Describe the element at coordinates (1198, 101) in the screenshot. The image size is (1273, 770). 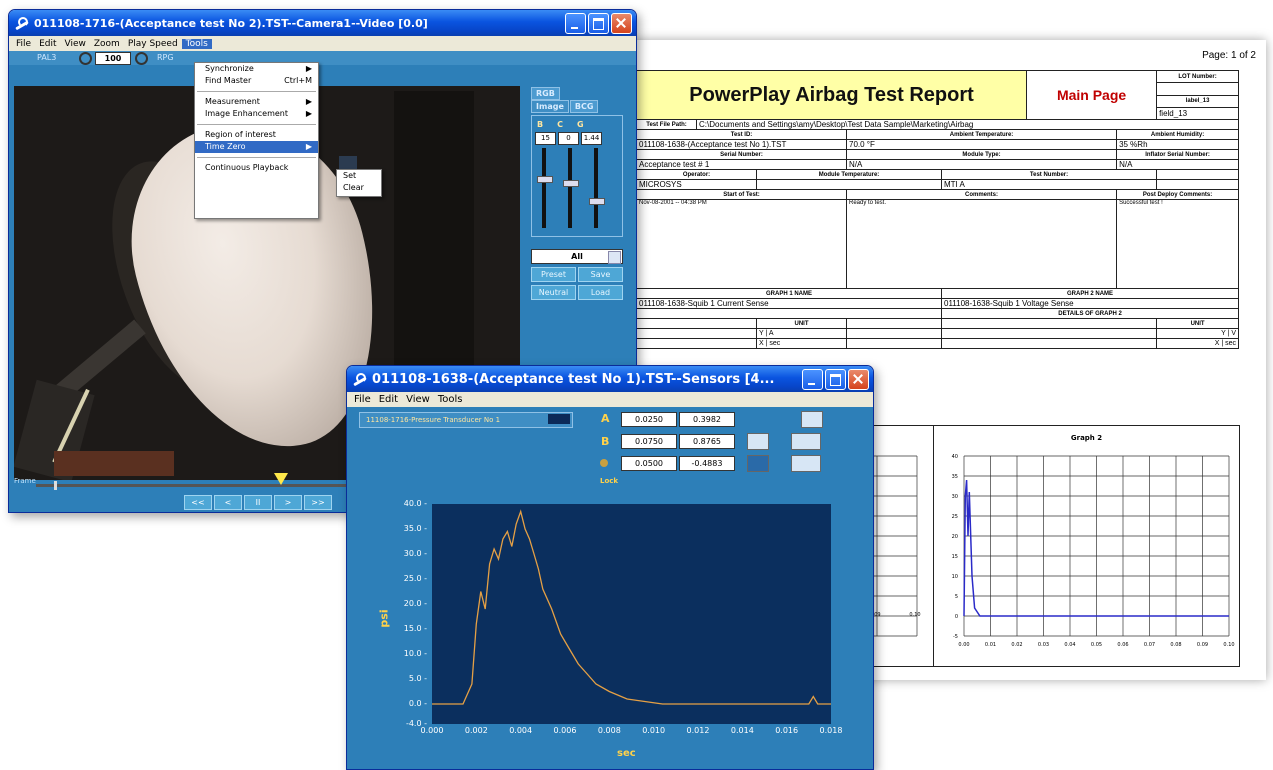
I see `label-field: label_13` at that location.